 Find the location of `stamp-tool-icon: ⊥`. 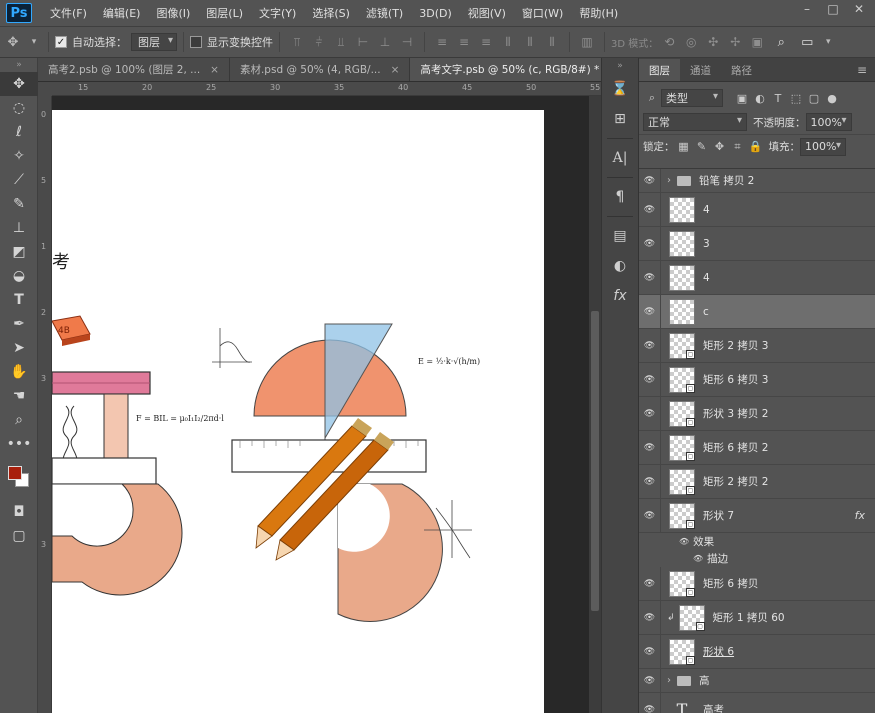

stamp-tool-icon: ⊥ is located at coordinates (19, 228).